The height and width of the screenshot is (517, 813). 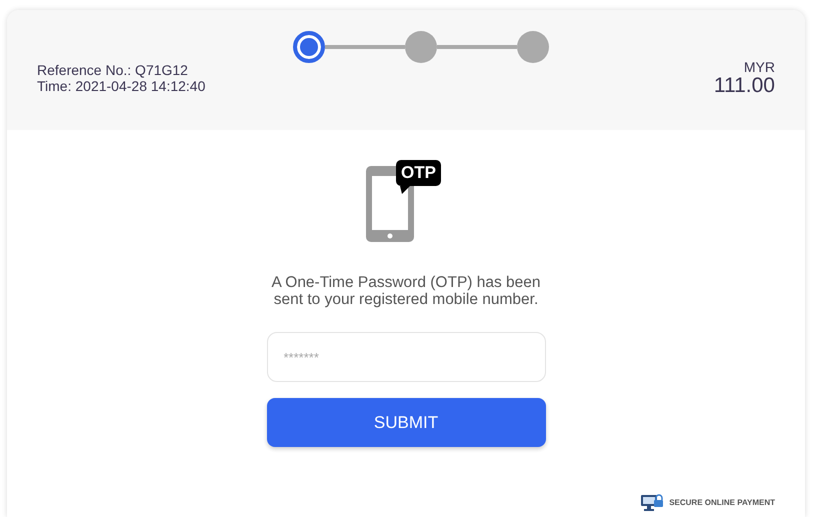 I want to click on reference-number: Reference No.: Q71G12, so click(x=113, y=70).